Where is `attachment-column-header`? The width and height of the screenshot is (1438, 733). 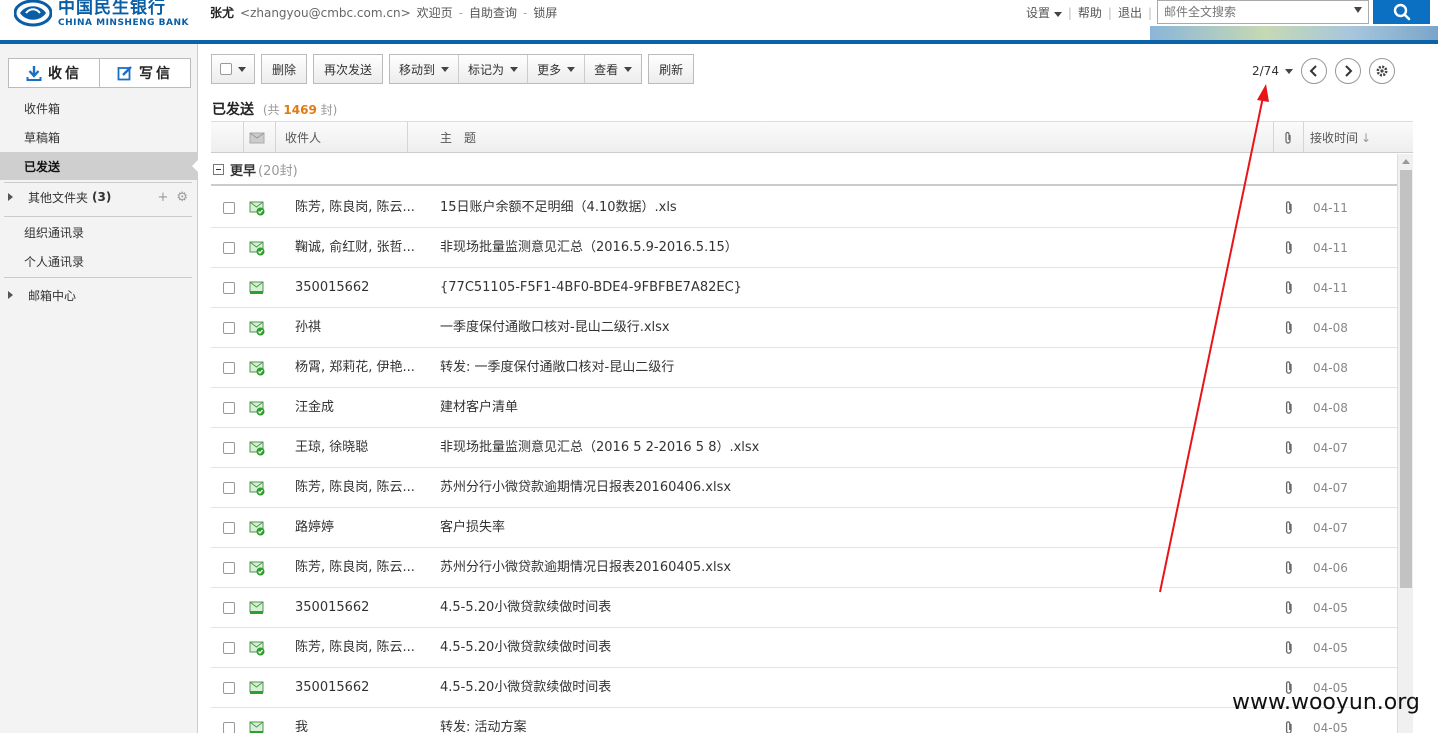 attachment-column-header is located at coordinates (1288, 137).